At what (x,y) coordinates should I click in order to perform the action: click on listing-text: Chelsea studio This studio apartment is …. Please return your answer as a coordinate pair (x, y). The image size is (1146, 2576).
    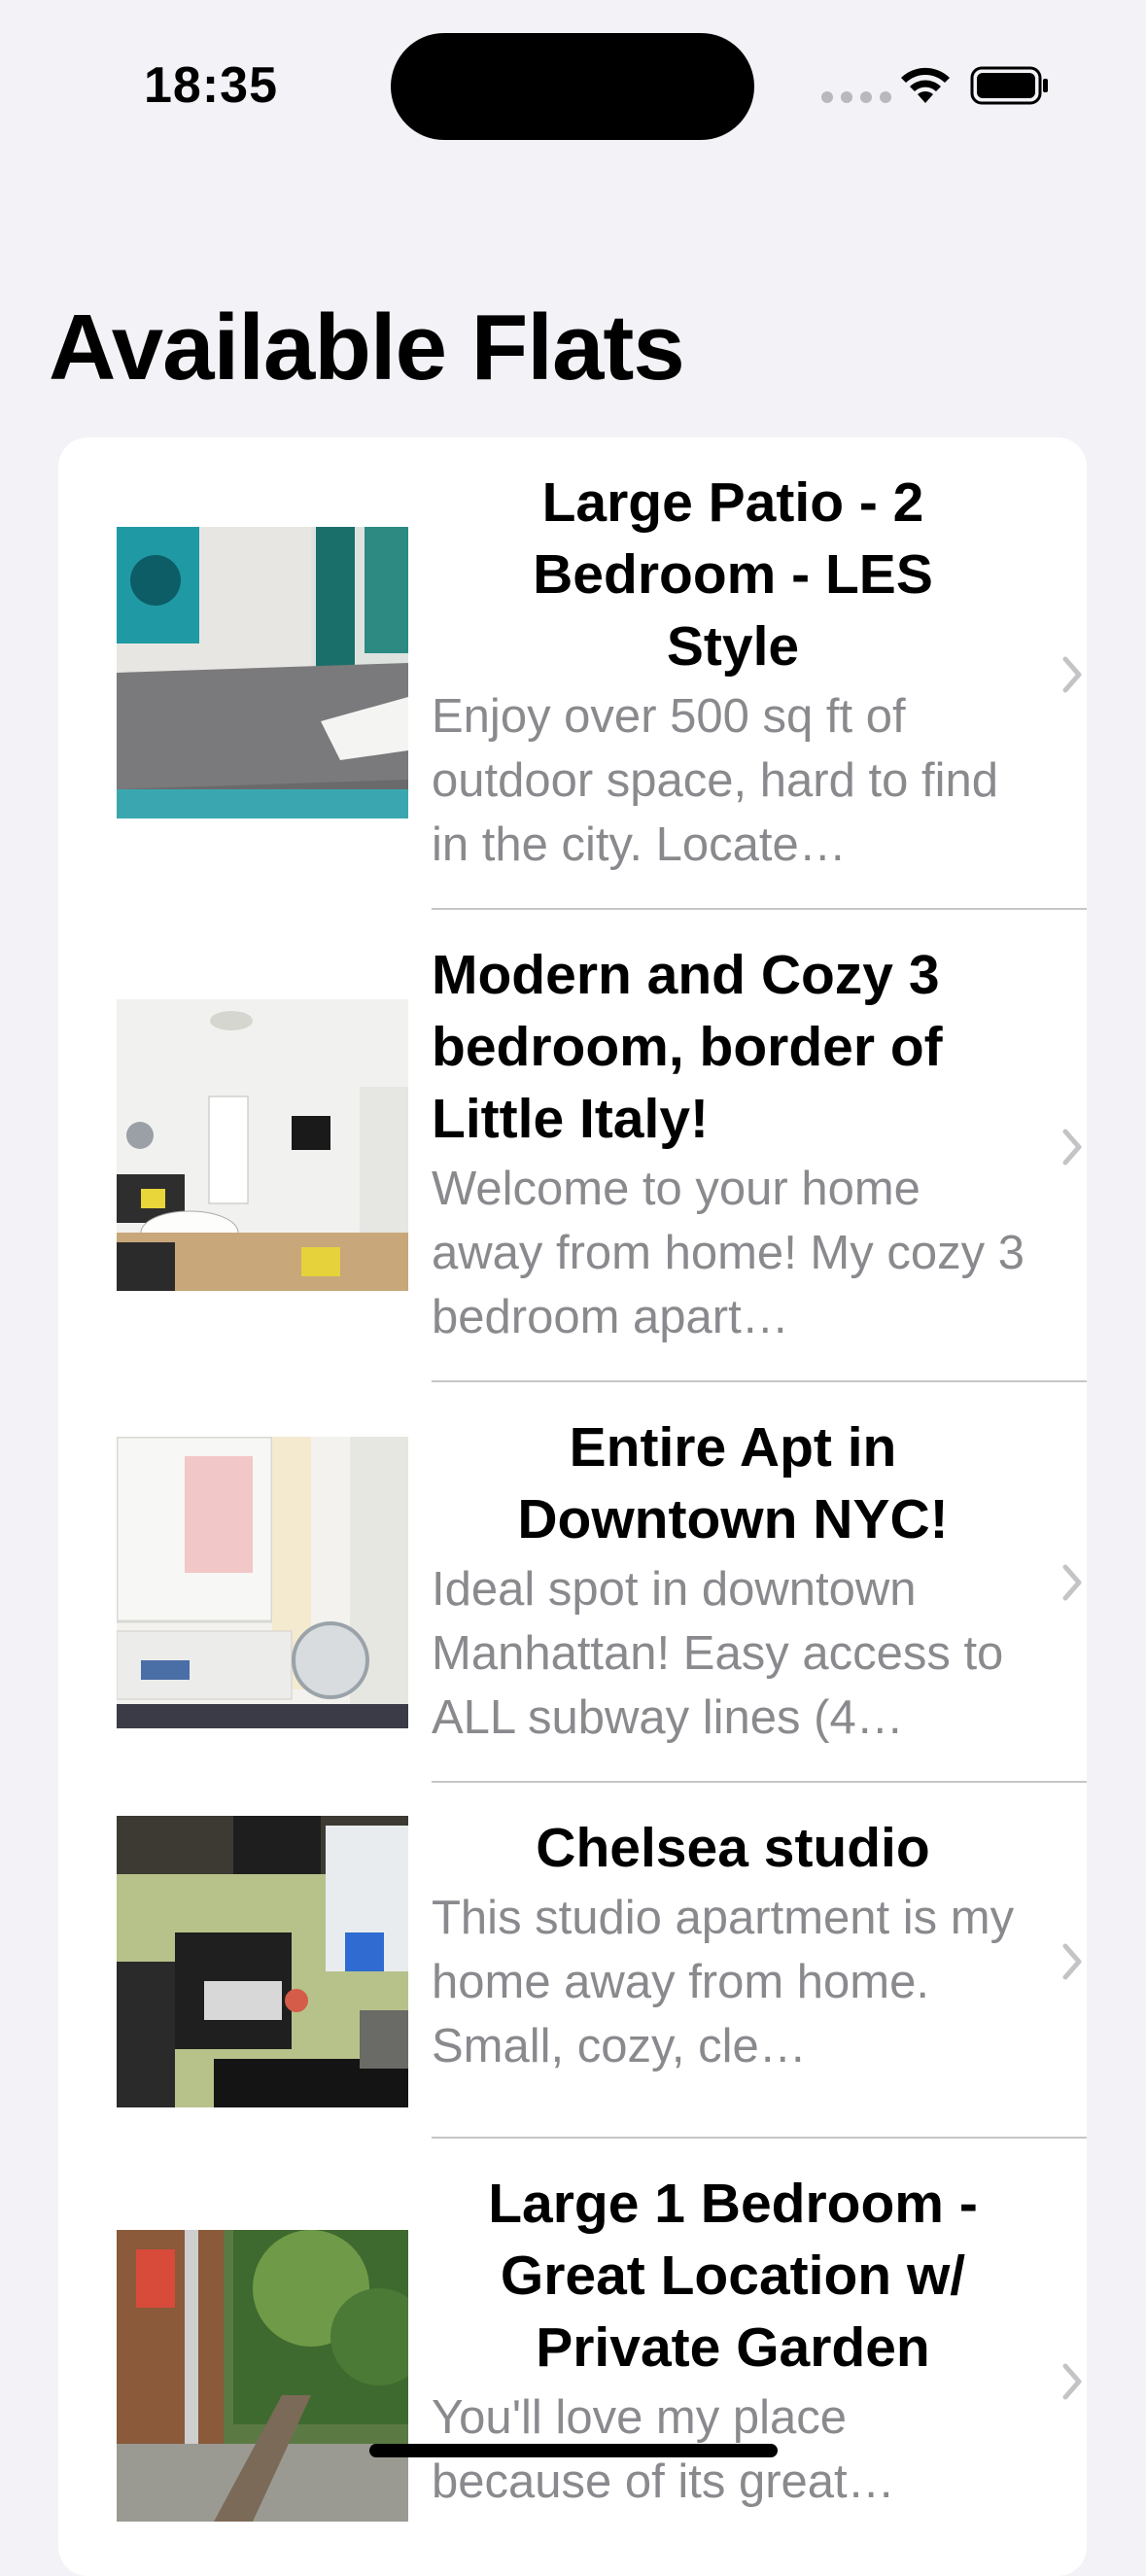
    Looking at the image, I should click on (733, 1945).